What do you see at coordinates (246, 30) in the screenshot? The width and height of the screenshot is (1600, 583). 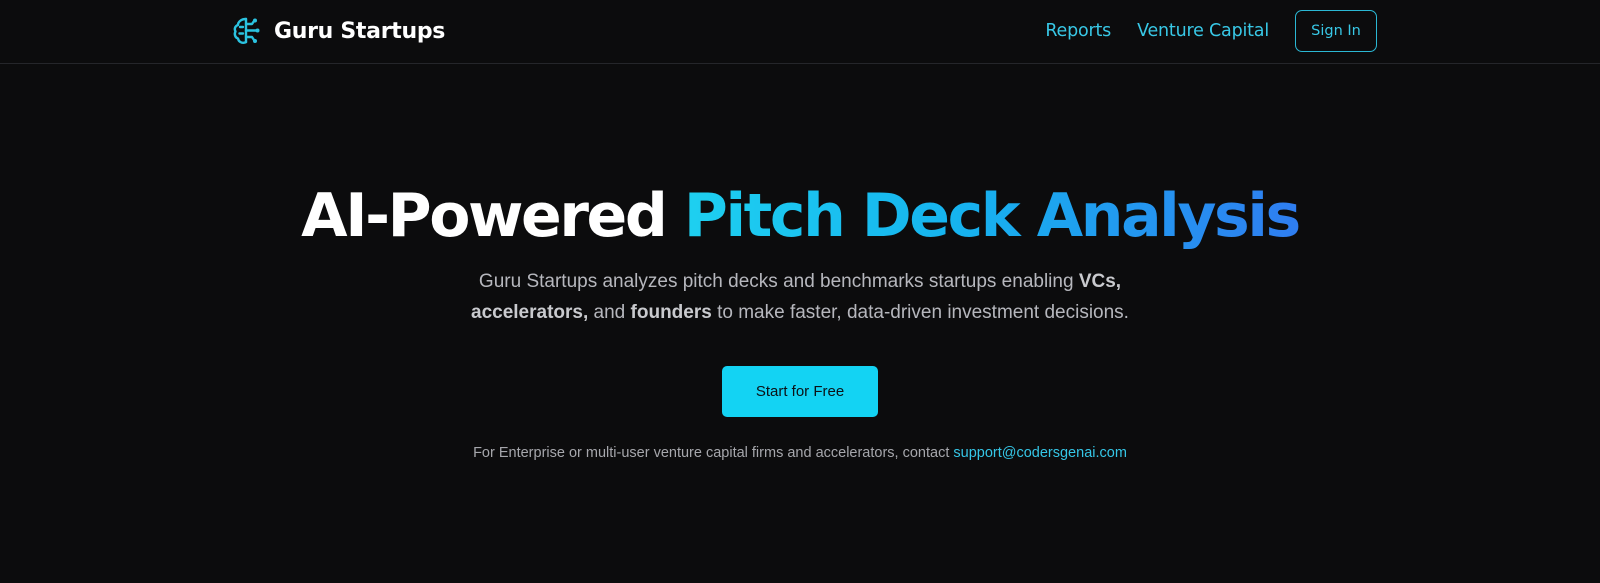 I see `brain-circuit-icon` at bounding box center [246, 30].